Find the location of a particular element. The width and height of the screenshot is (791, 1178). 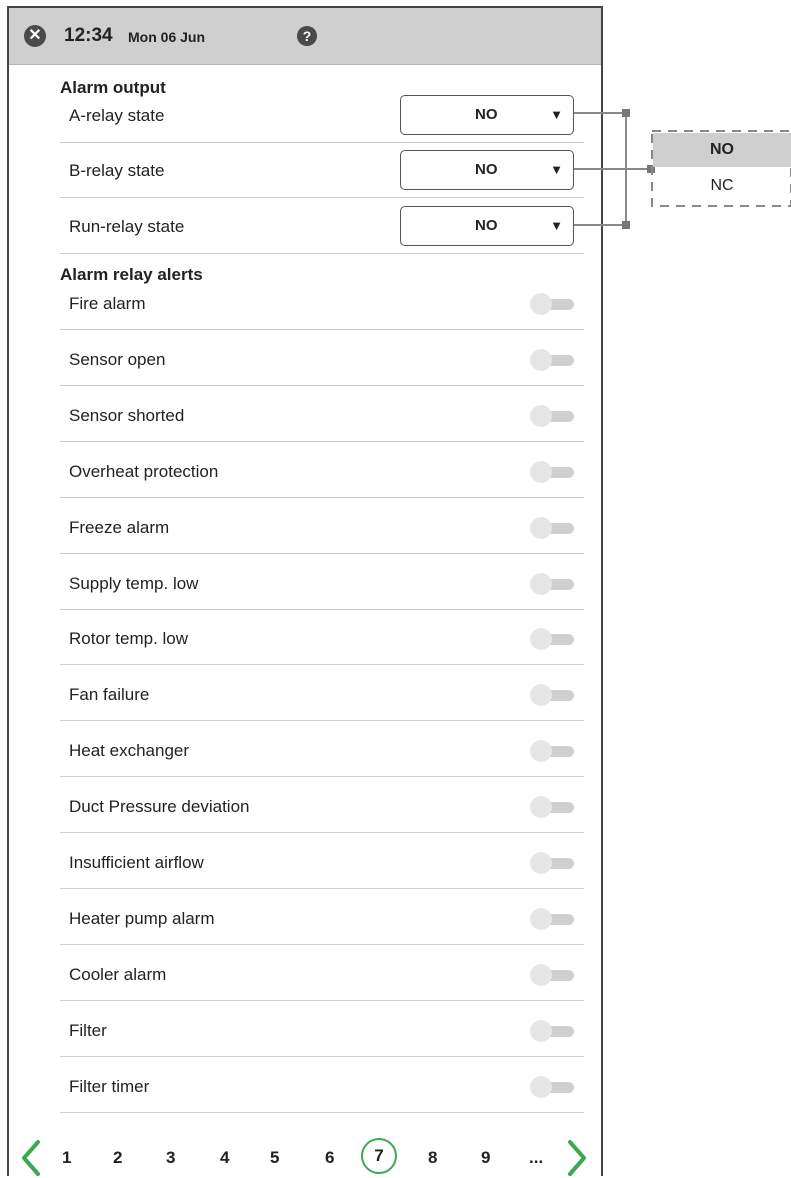

alert-label: Heat exchanger is located at coordinates (129, 751).